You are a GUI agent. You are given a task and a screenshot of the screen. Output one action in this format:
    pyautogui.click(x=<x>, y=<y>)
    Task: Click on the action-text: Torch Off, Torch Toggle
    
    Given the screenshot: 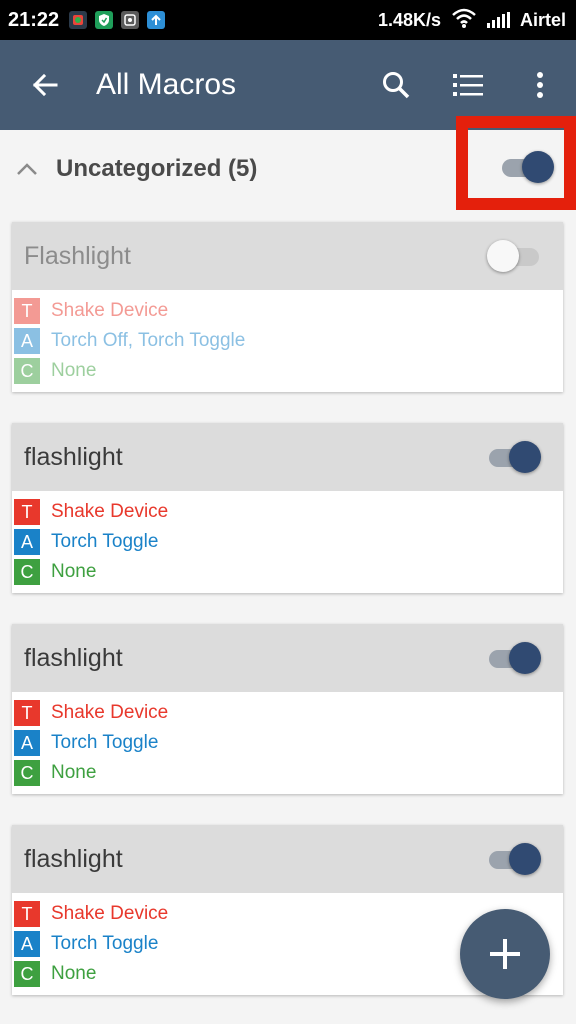 What is the action you would take?
    pyautogui.click(x=148, y=340)
    